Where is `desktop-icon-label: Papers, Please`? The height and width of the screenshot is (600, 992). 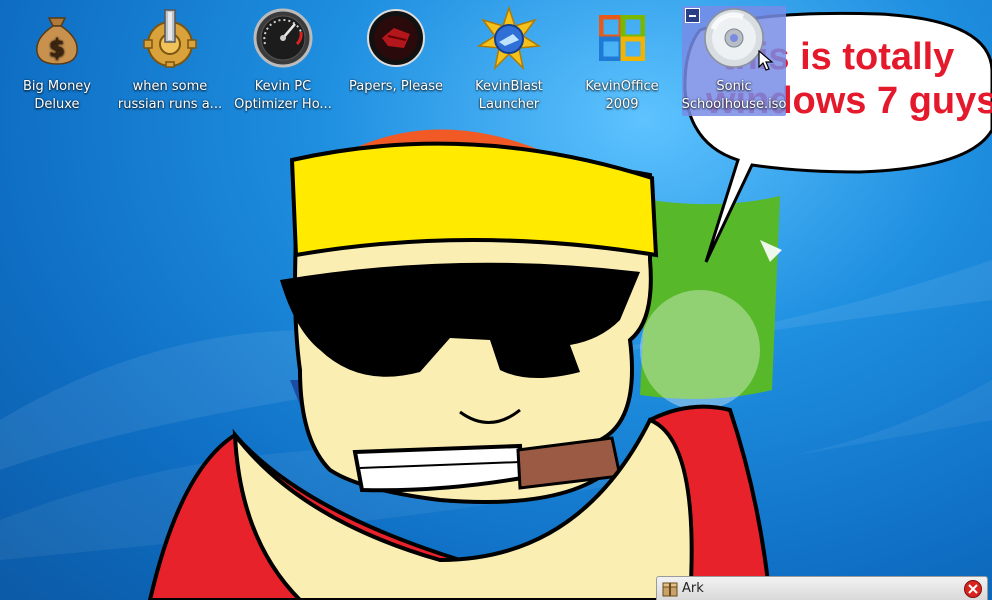
desktop-icon-label: Papers, Please is located at coordinates (396, 86).